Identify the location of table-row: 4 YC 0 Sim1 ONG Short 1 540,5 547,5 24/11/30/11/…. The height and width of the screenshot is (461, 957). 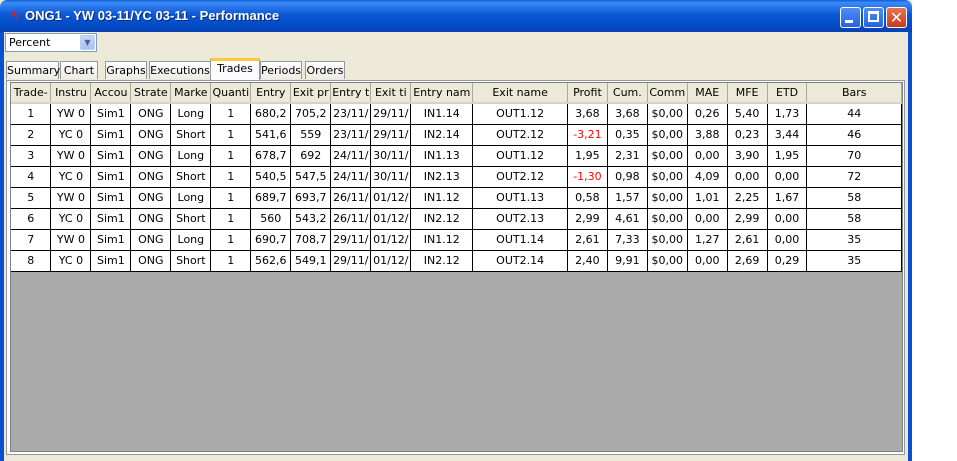
(456, 177).